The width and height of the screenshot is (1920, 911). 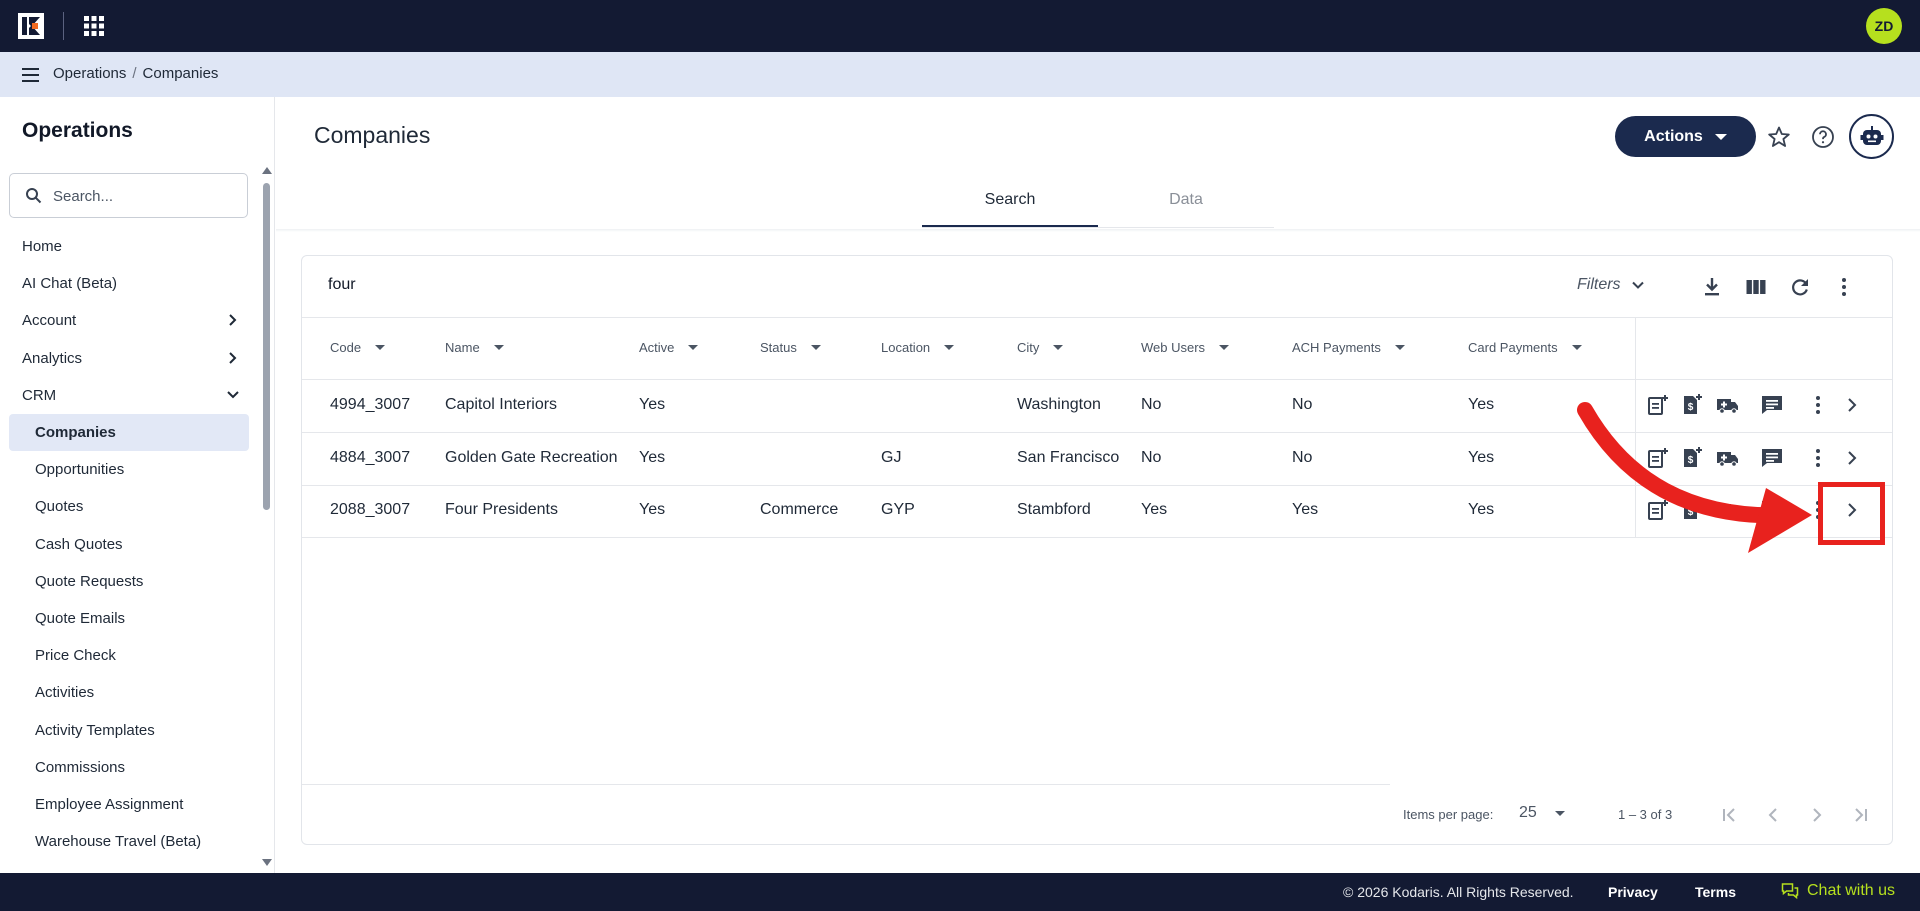 I want to click on column-header-code: Code, so click(x=358, y=347).